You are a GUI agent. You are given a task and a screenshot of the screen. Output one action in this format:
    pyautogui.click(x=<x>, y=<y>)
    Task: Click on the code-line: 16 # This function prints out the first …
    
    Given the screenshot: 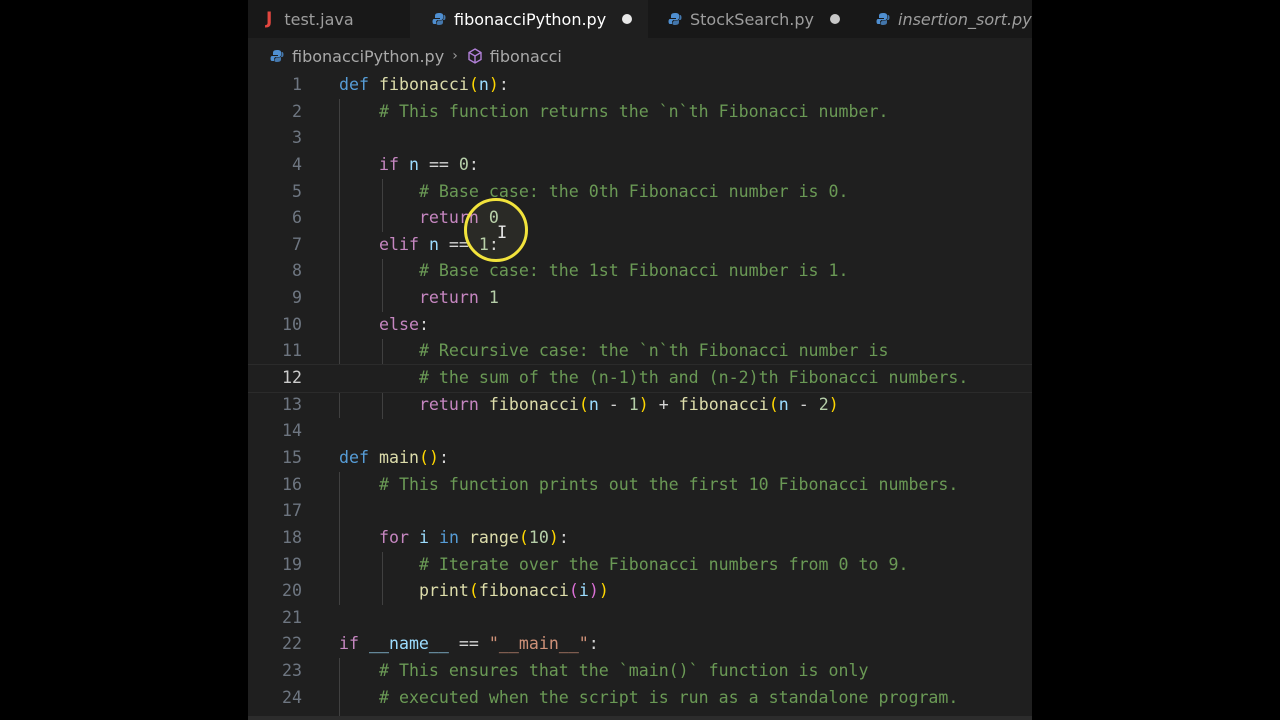 What is the action you would take?
    pyautogui.click(x=640, y=485)
    